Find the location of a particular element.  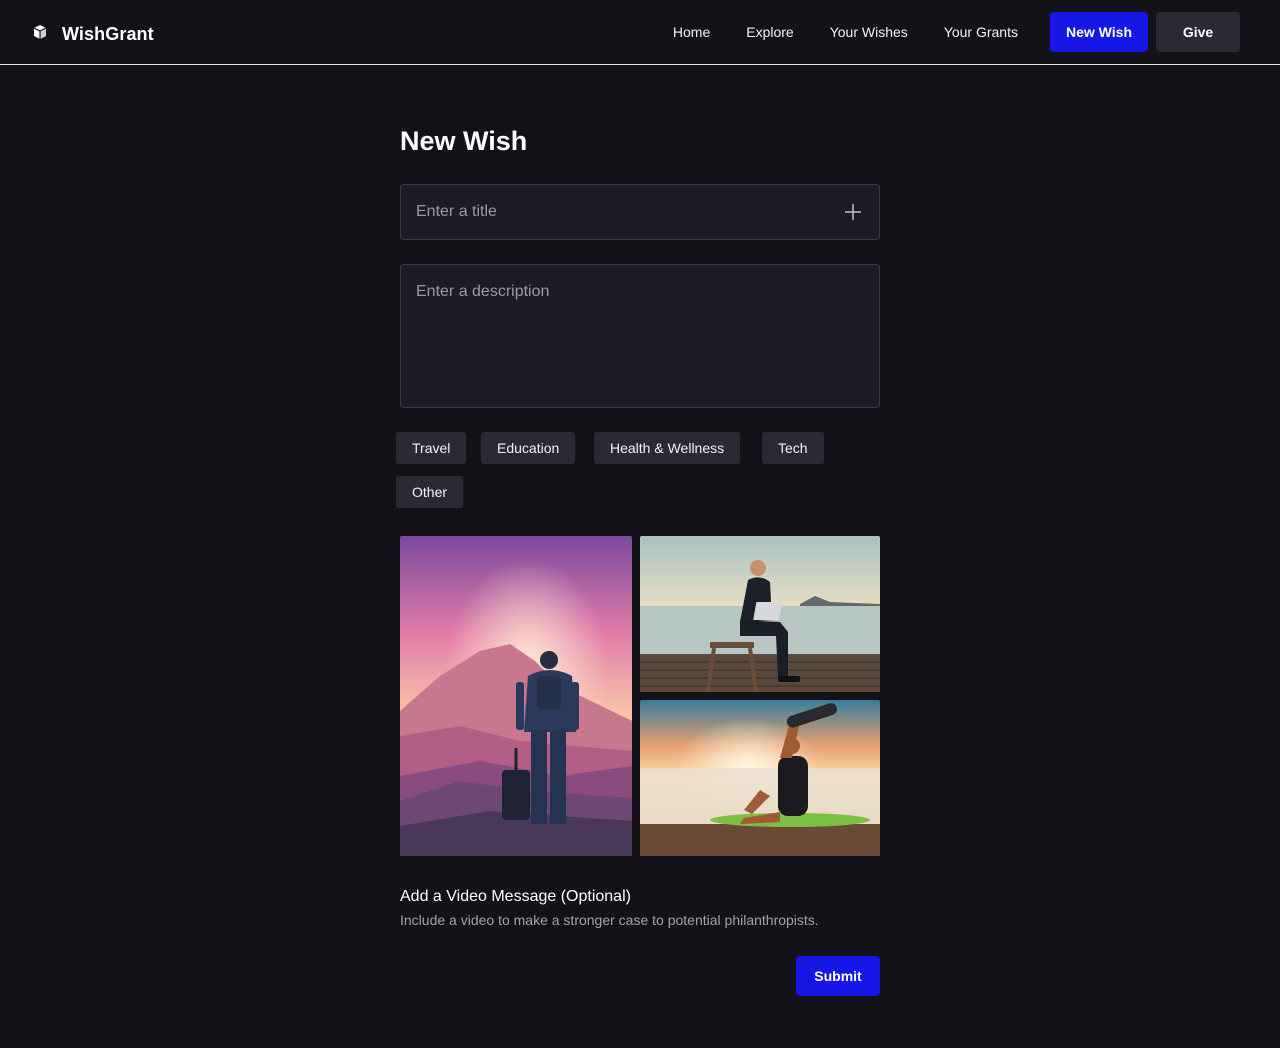

photo-traveler is located at coordinates (516, 696).